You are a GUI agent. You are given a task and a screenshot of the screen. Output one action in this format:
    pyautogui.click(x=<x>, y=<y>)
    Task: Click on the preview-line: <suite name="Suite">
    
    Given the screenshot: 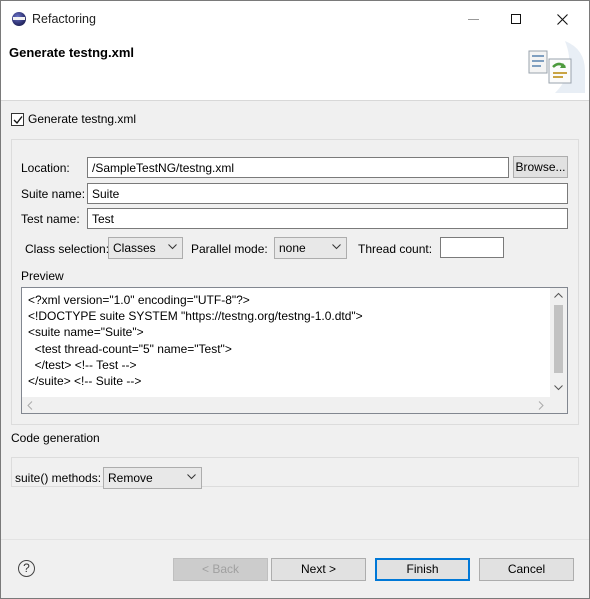 What is the action you would take?
    pyautogui.click(x=86, y=332)
    